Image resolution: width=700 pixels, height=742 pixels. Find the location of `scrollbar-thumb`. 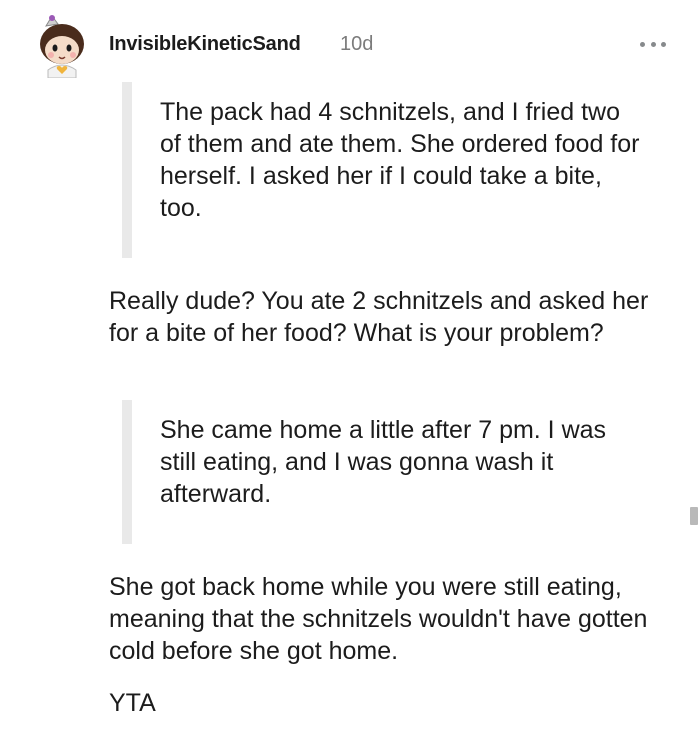

scrollbar-thumb is located at coordinates (694, 516).